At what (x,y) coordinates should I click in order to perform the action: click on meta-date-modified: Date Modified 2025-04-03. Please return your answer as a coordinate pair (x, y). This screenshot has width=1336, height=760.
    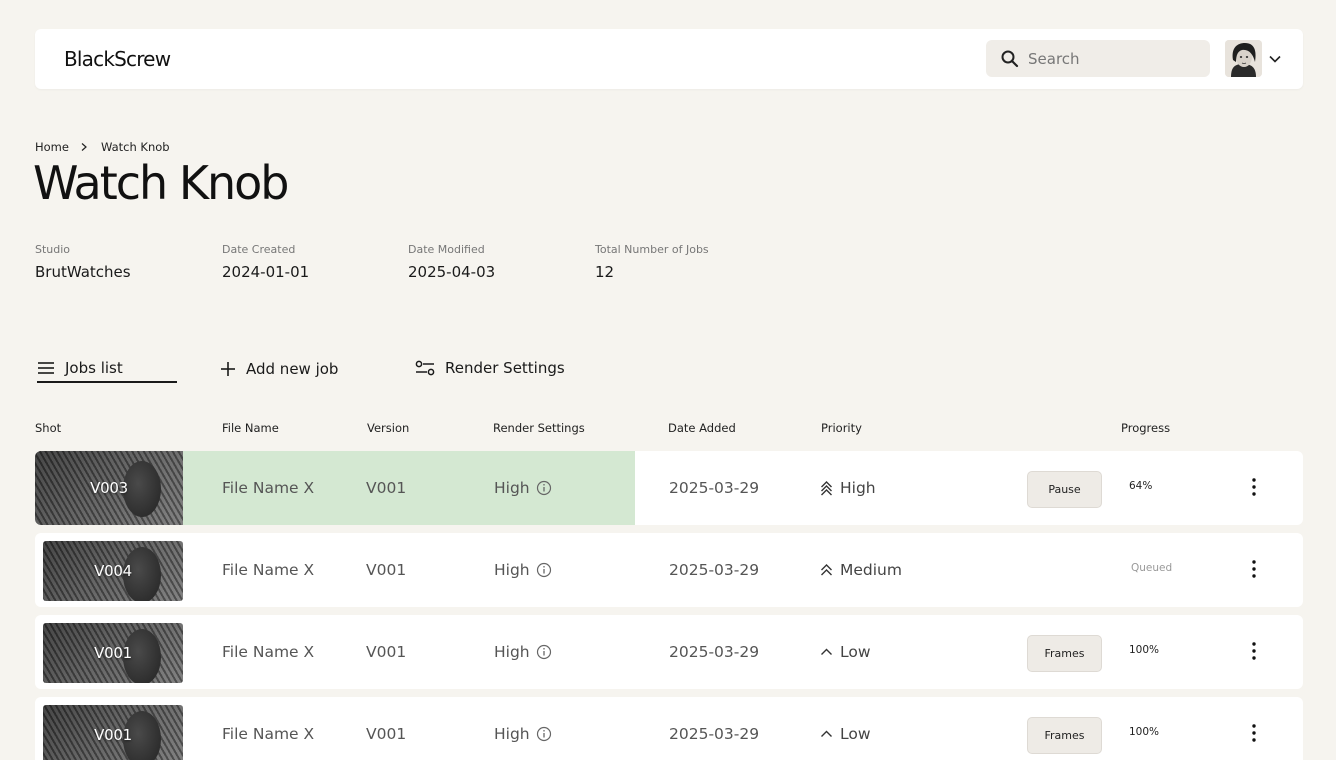
    Looking at the image, I should click on (451, 262).